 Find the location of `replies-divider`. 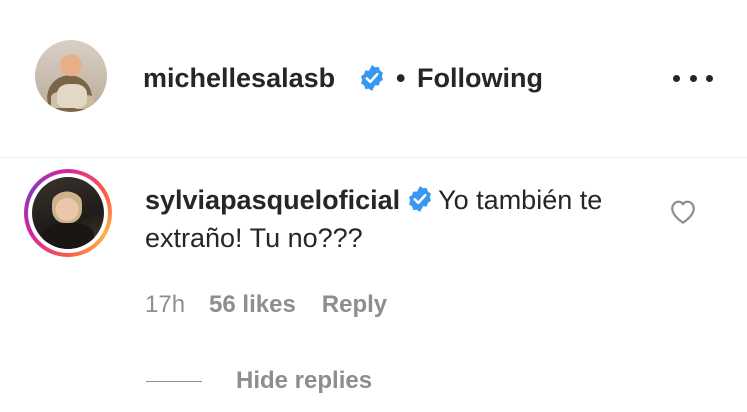

replies-divider is located at coordinates (174, 381).